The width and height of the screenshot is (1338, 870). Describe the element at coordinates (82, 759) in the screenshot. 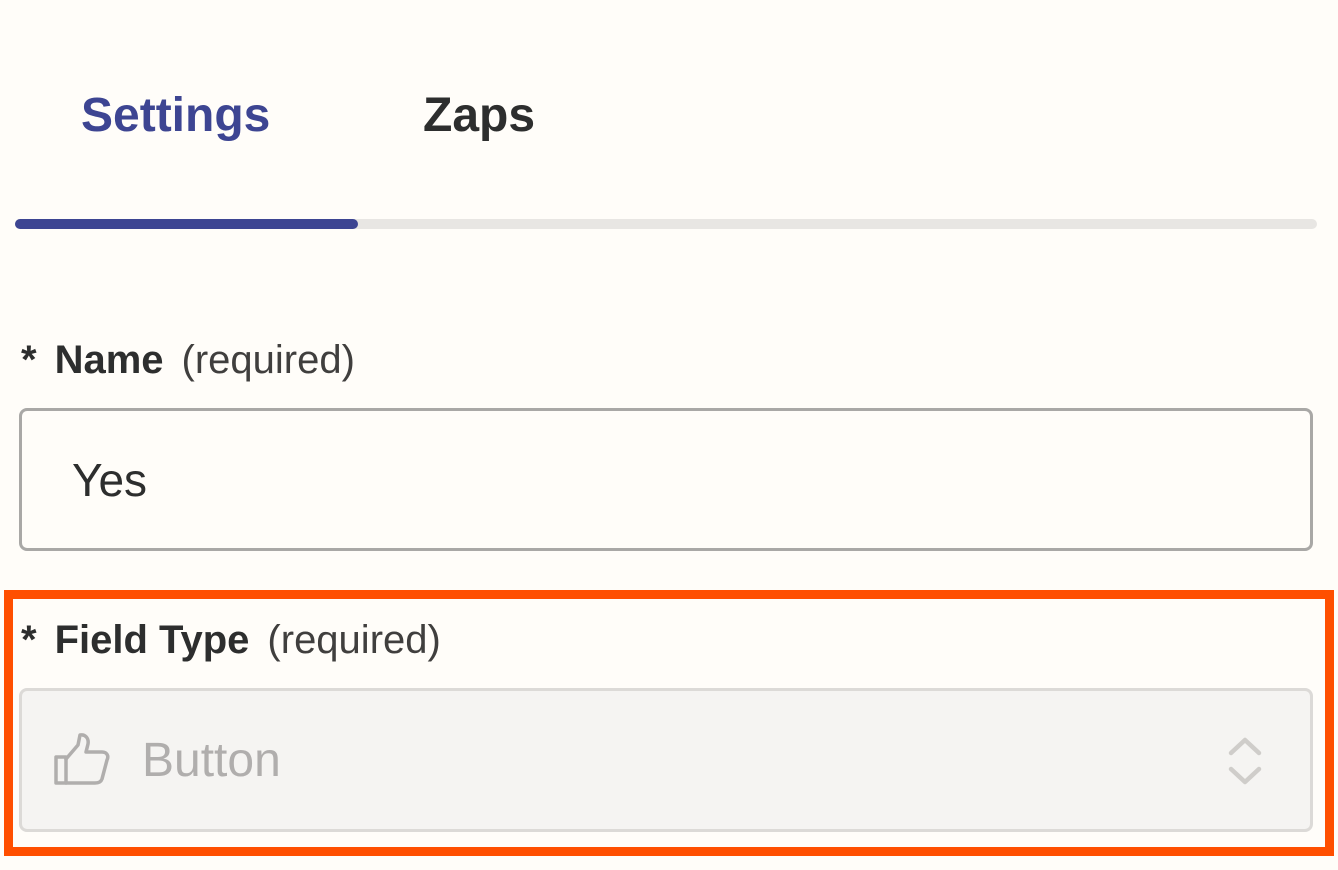

I see `thumbs-up-icon` at that location.